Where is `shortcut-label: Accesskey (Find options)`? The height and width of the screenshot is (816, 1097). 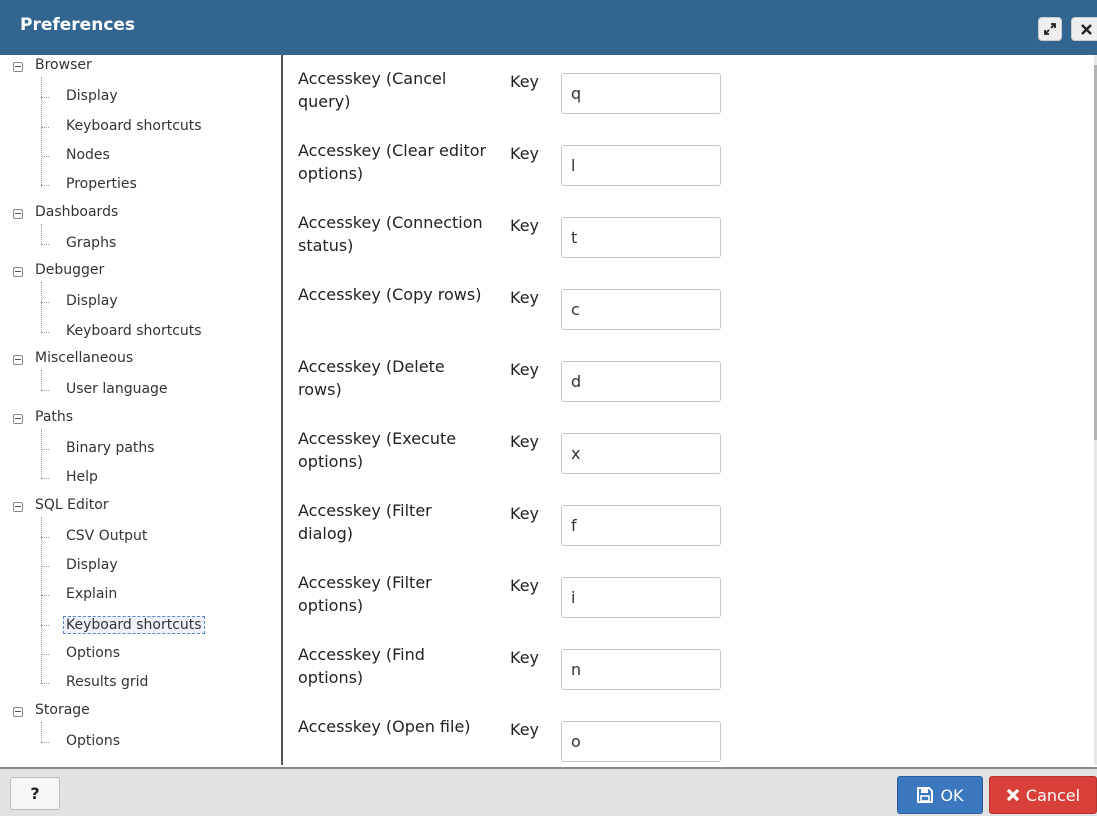 shortcut-label: Accesskey (Find options) is located at coordinates (361, 666).